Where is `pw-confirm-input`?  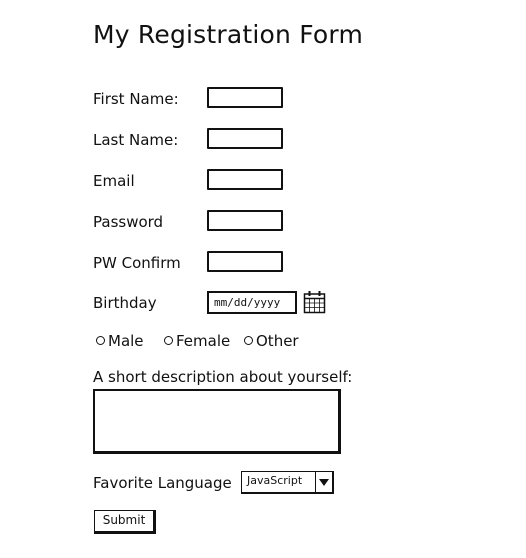
pw-confirm-input is located at coordinates (245, 261).